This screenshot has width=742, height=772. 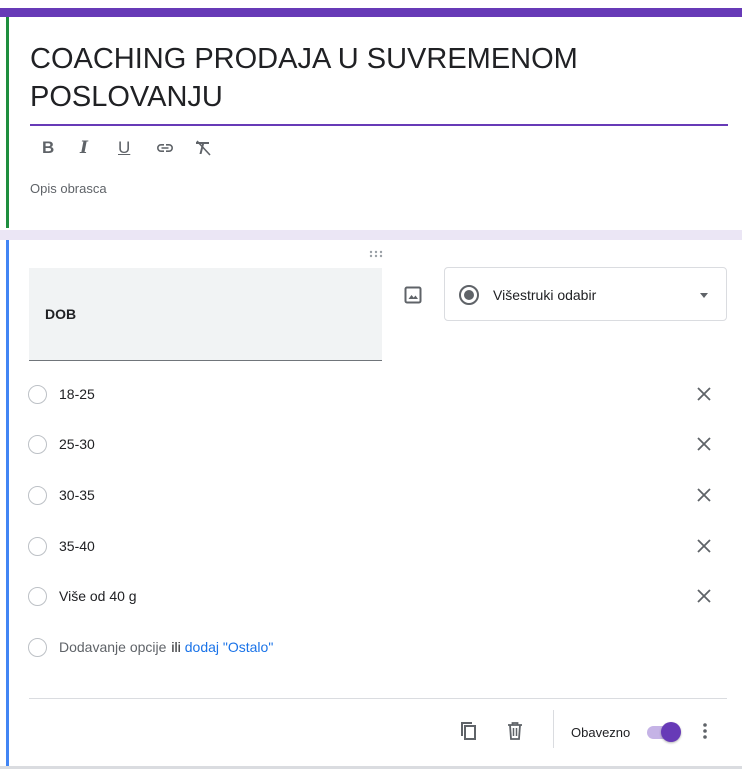 I want to click on bold-button: B, so click(x=55, y=148).